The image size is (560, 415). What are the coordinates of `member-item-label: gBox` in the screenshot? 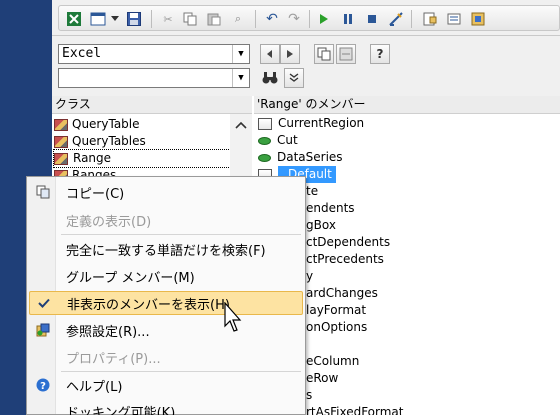 It's located at (321, 225).